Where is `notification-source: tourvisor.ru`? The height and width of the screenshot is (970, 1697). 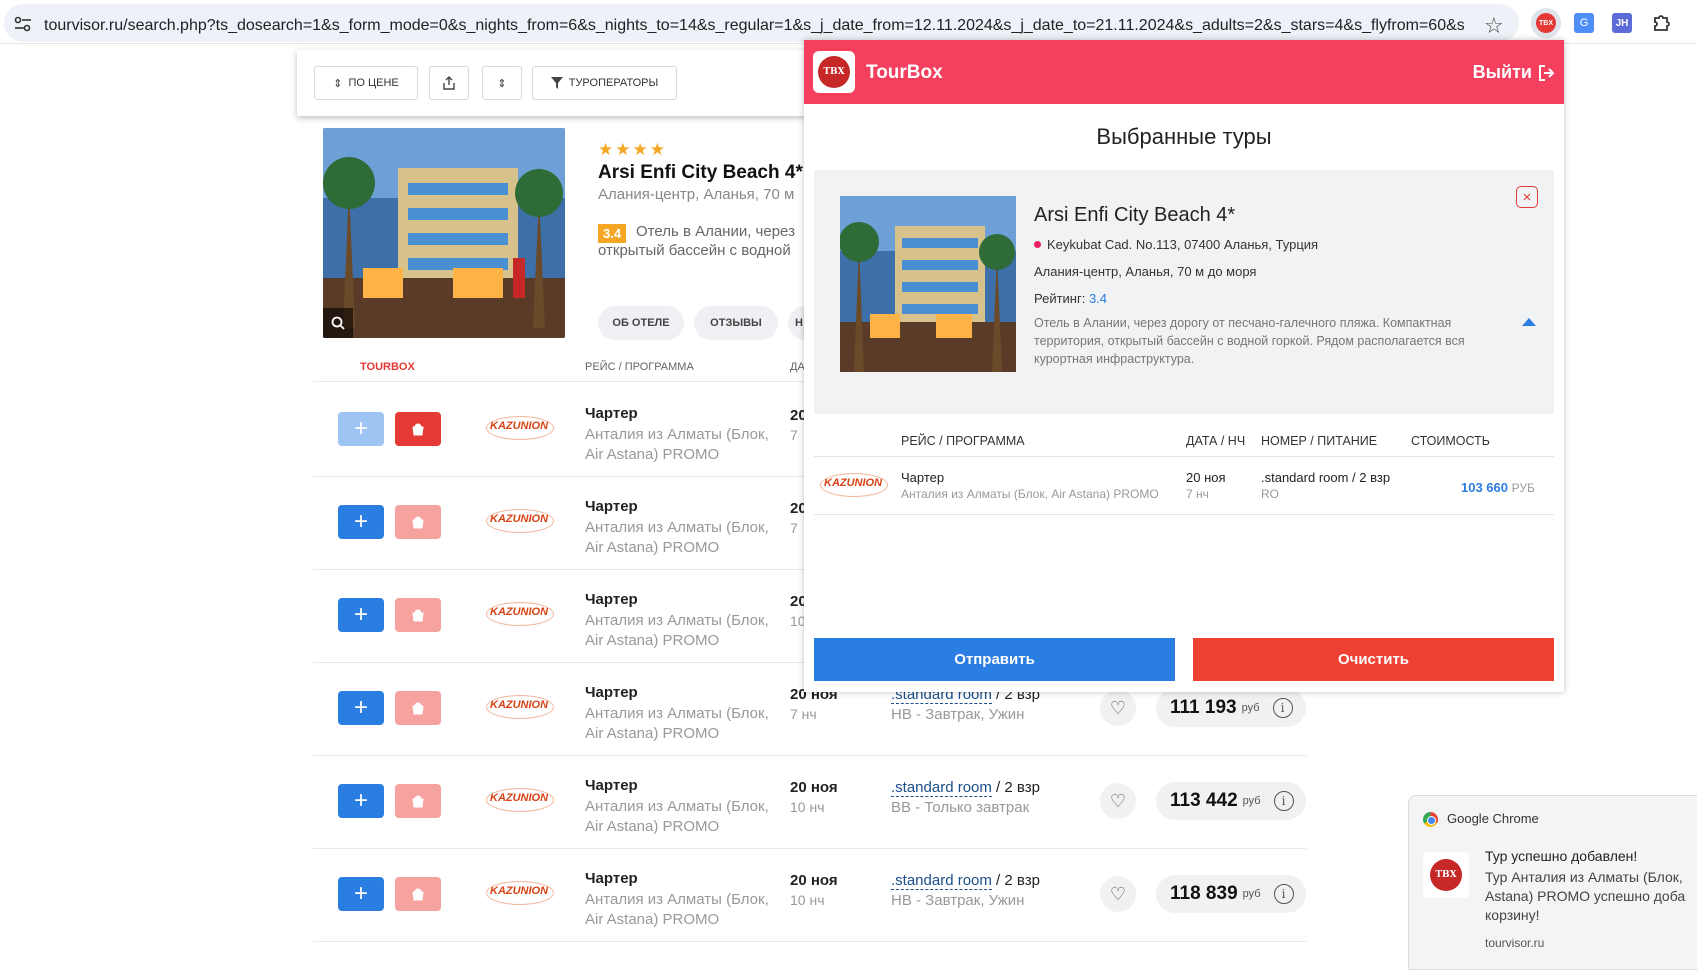 notification-source: tourvisor.ru is located at coordinates (1515, 943).